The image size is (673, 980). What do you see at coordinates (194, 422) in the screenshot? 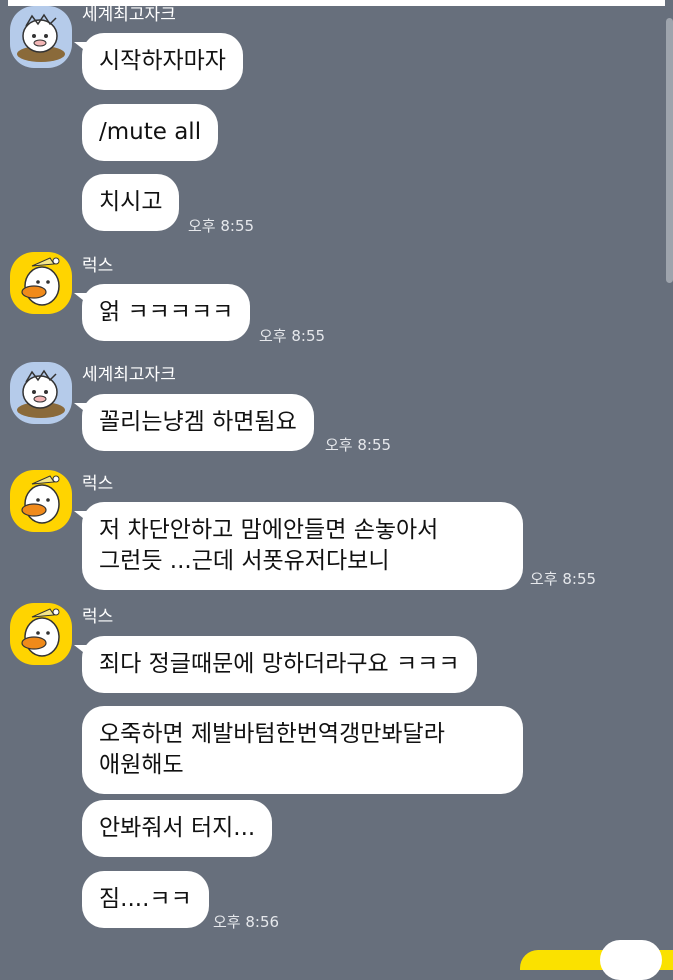
I see `message-bubble: 꼴리는냥겜 하면됨요` at bounding box center [194, 422].